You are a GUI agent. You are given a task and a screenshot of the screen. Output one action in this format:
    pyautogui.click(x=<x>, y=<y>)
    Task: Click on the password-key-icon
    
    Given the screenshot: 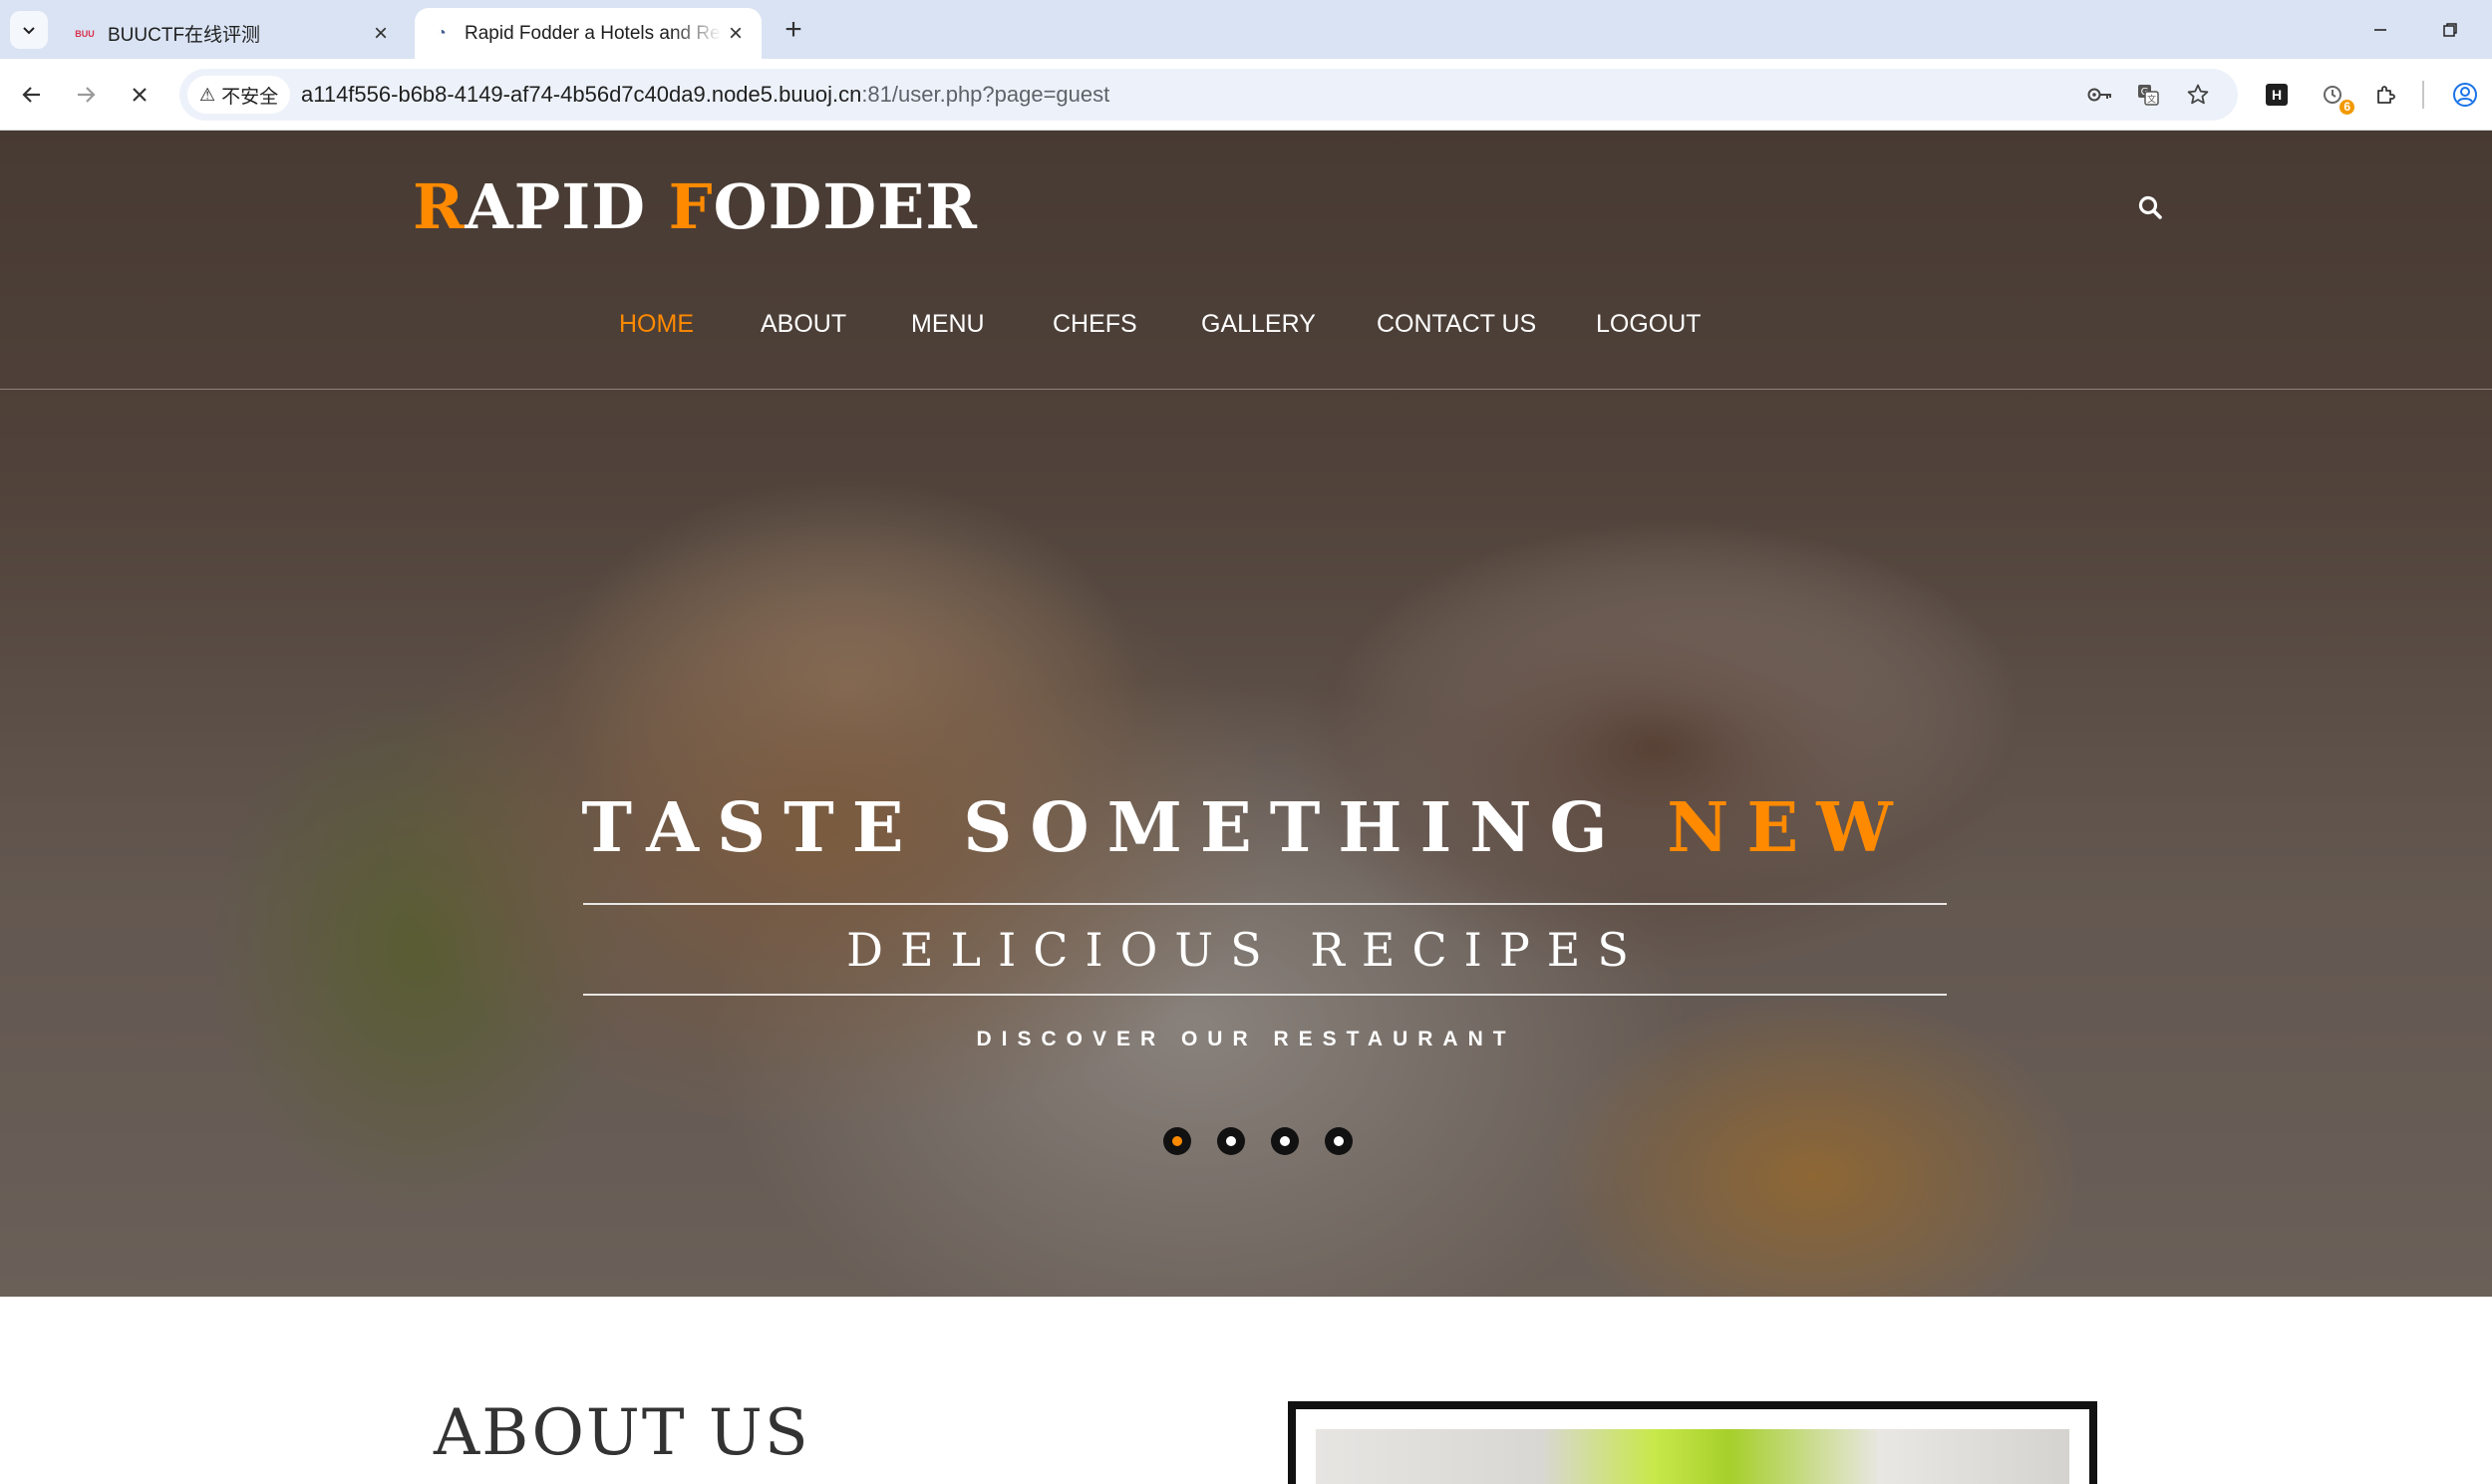 What is the action you would take?
    pyautogui.click(x=2100, y=95)
    